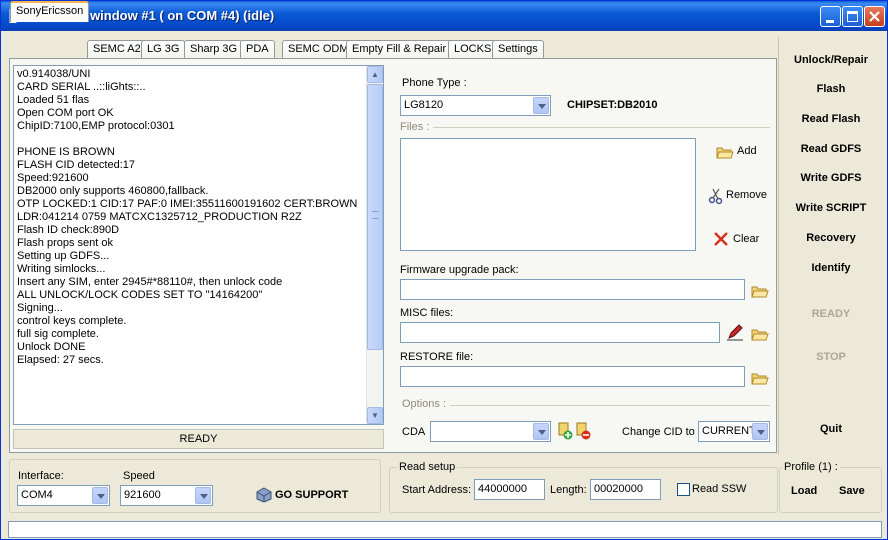 The height and width of the screenshot is (540, 888). I want to click on scroll-up-arrow-icon: ▲, so click(375, 74).